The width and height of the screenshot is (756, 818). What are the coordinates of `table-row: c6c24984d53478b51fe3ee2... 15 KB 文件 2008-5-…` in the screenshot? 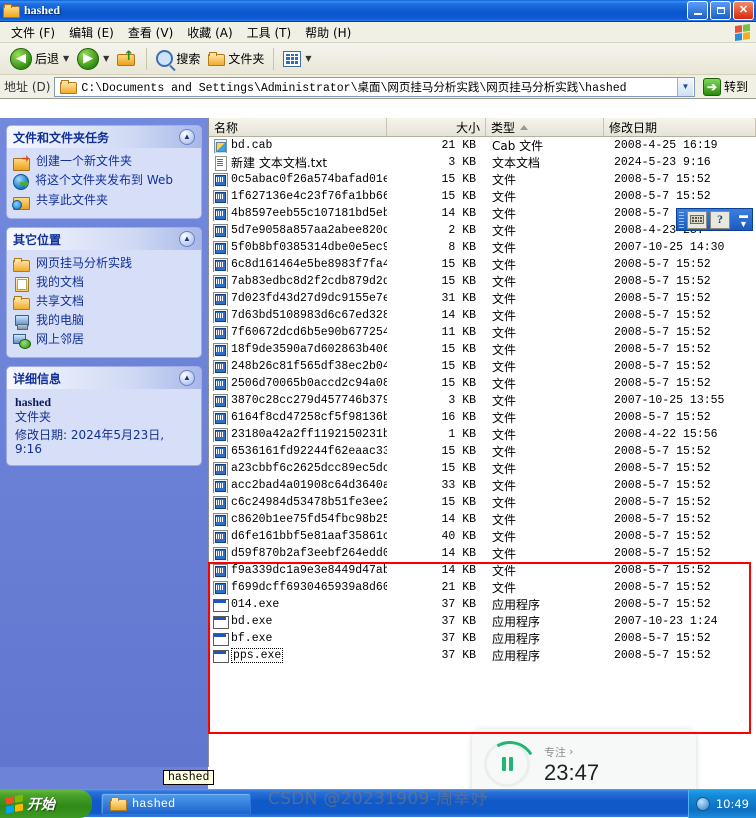 It's located at (482, 502).